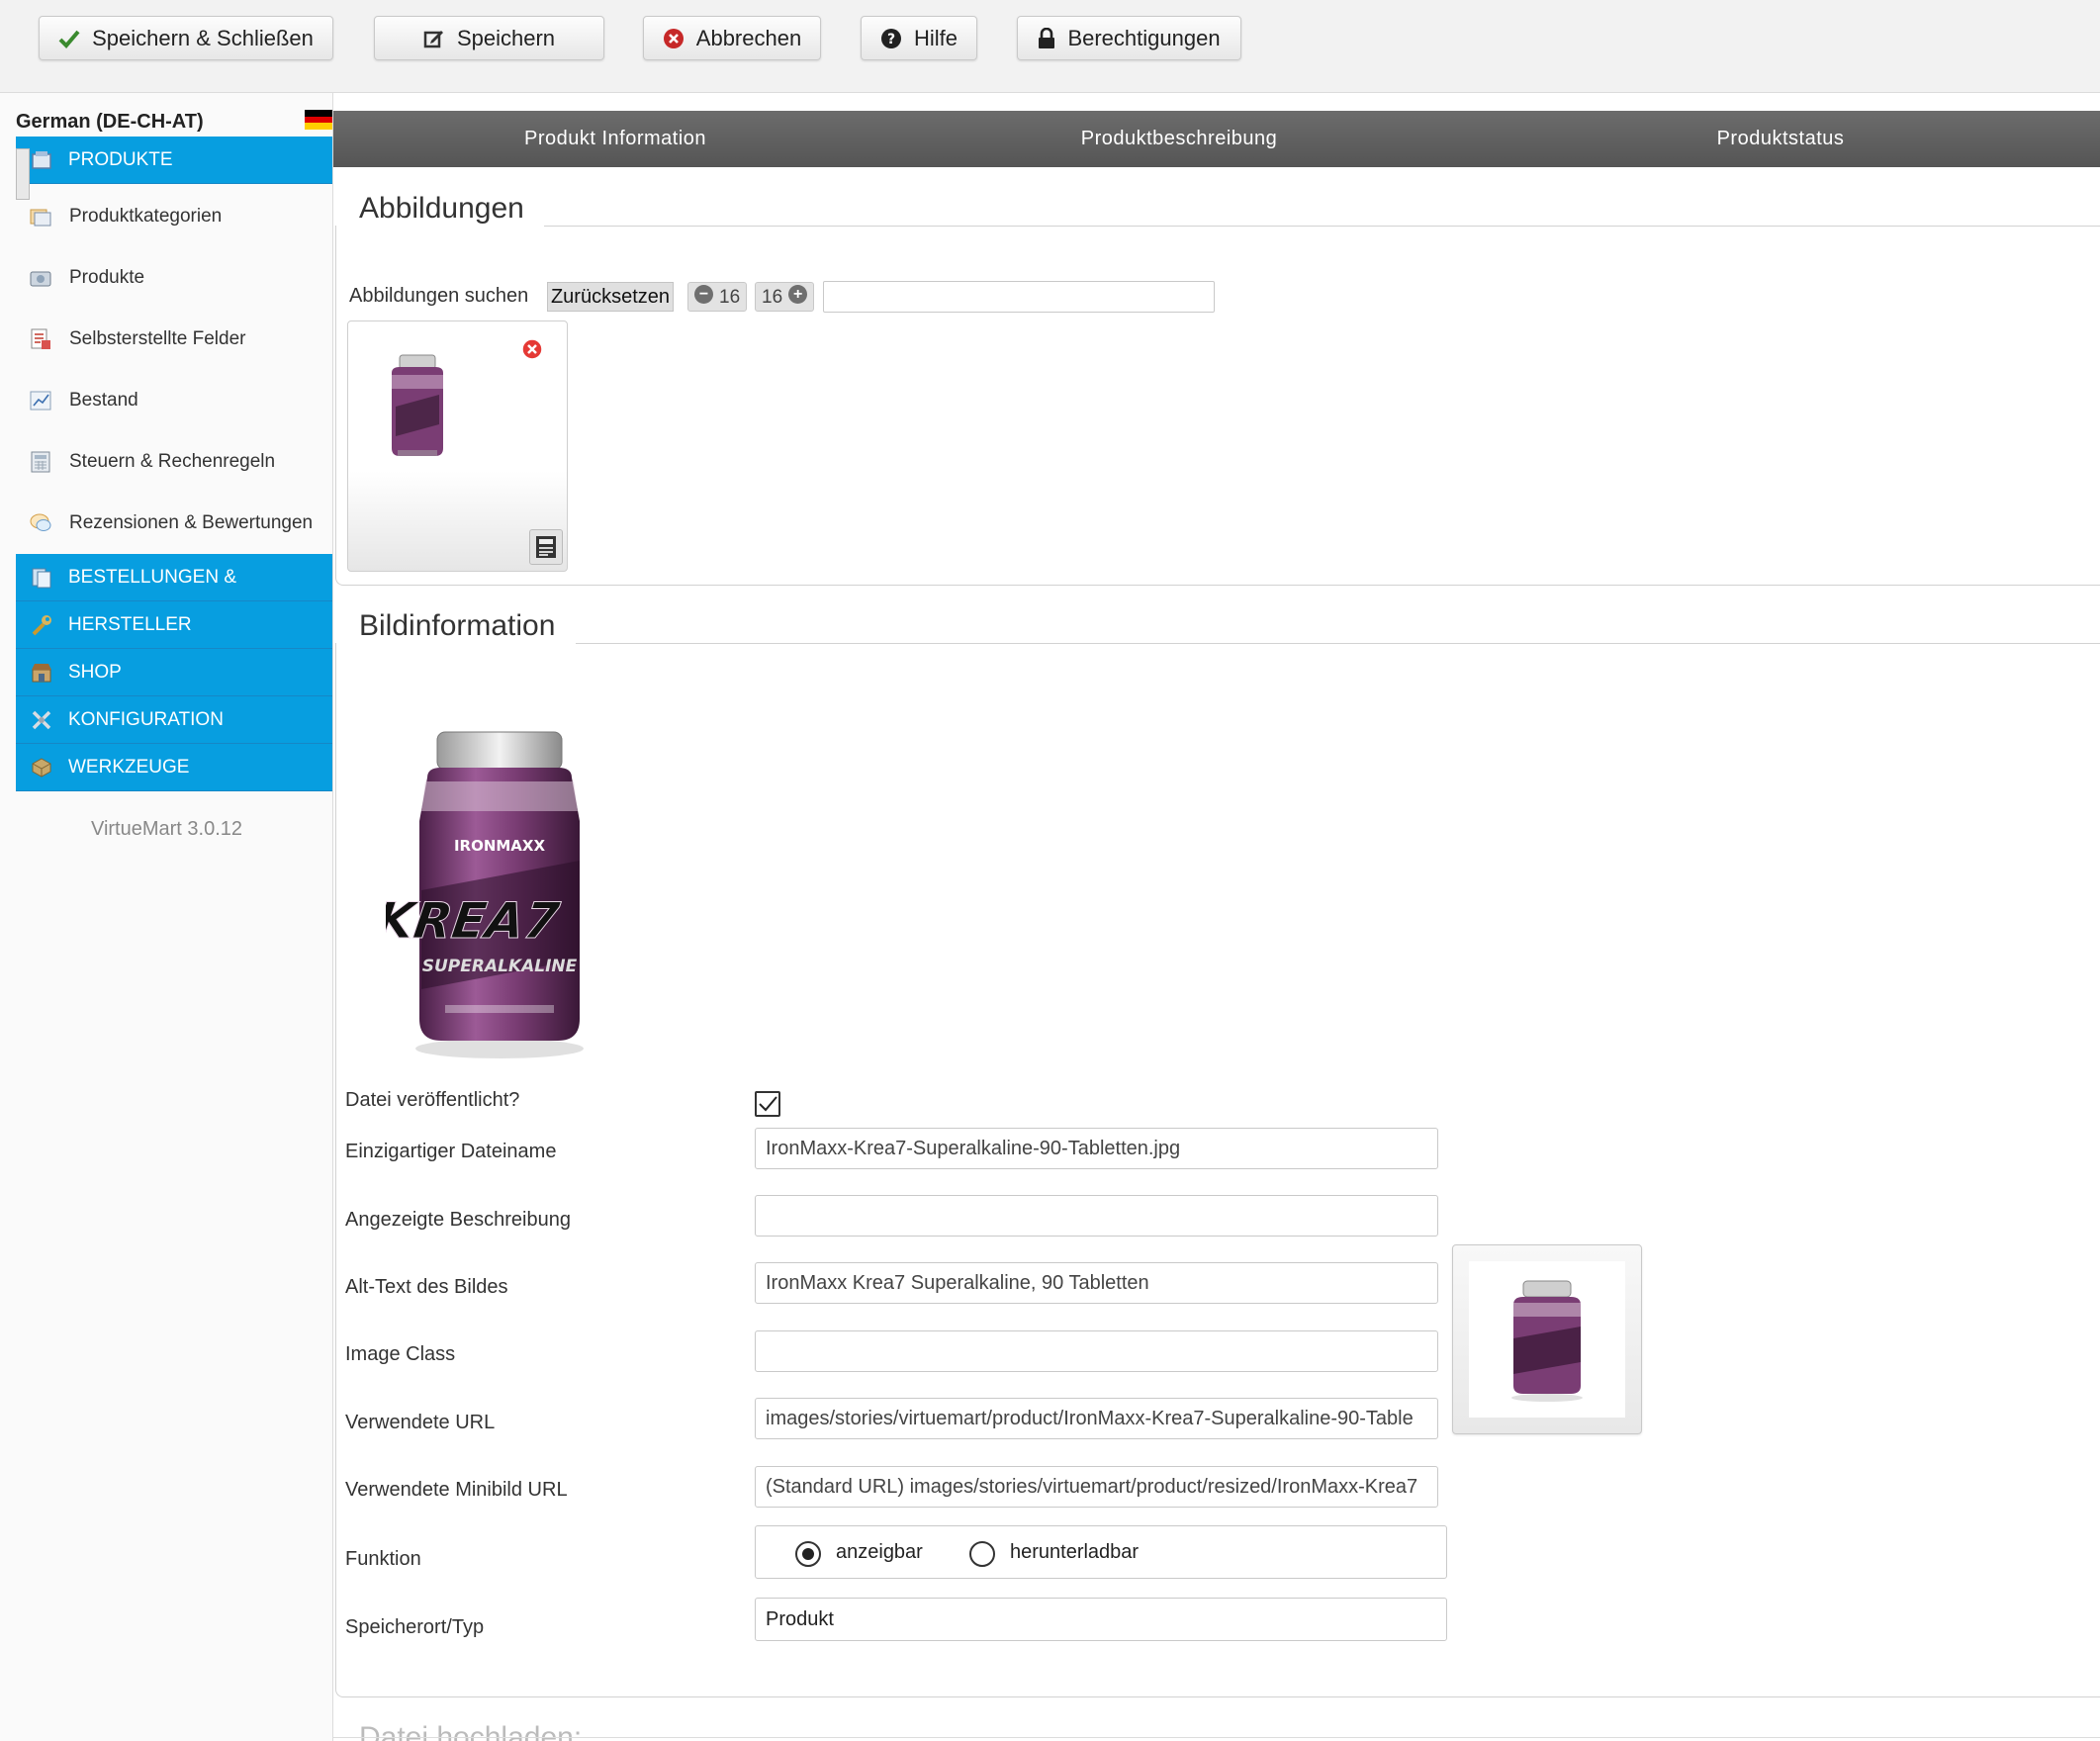 This screenshot has width=2100, height=1741. What do you see at coordinates (40, 523) in the screenshot?
I see `reviews-icon` at bounding box center [40, 523].